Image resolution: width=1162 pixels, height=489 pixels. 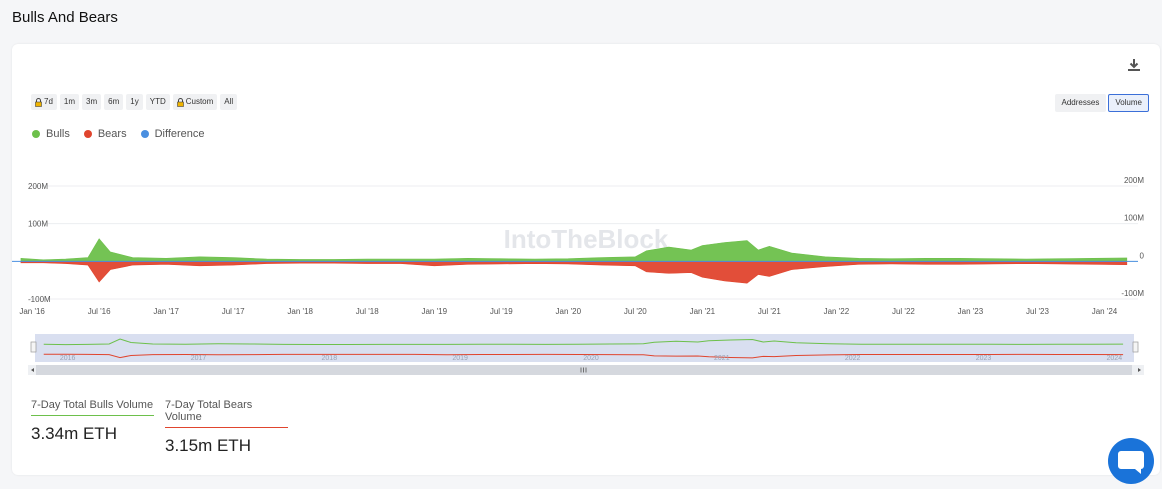 I want to click on legend-bulls: Bulls, so click(x=51, y=134).